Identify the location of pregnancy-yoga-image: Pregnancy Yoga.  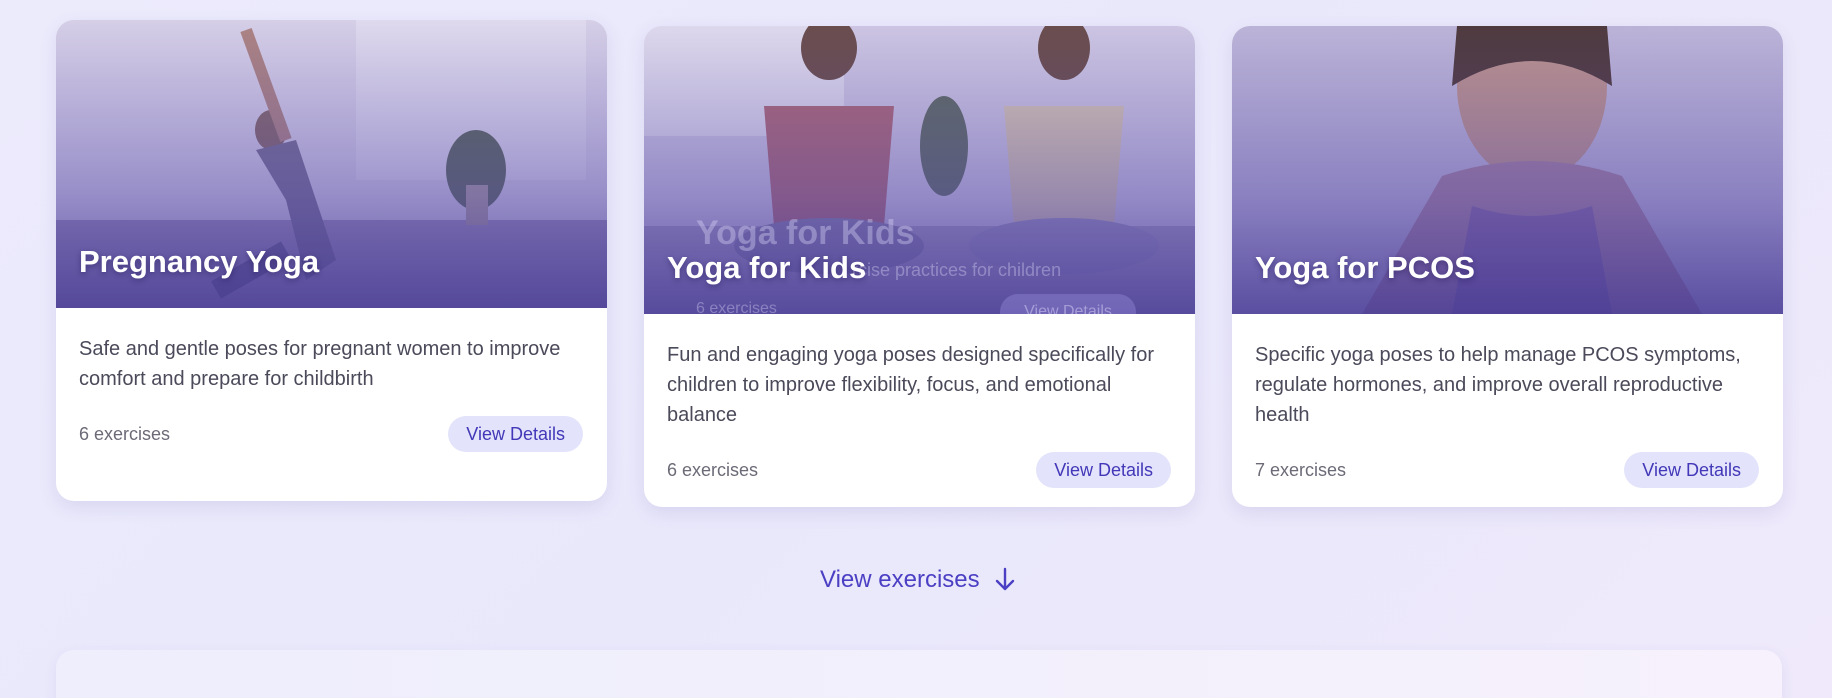
(331, 164).